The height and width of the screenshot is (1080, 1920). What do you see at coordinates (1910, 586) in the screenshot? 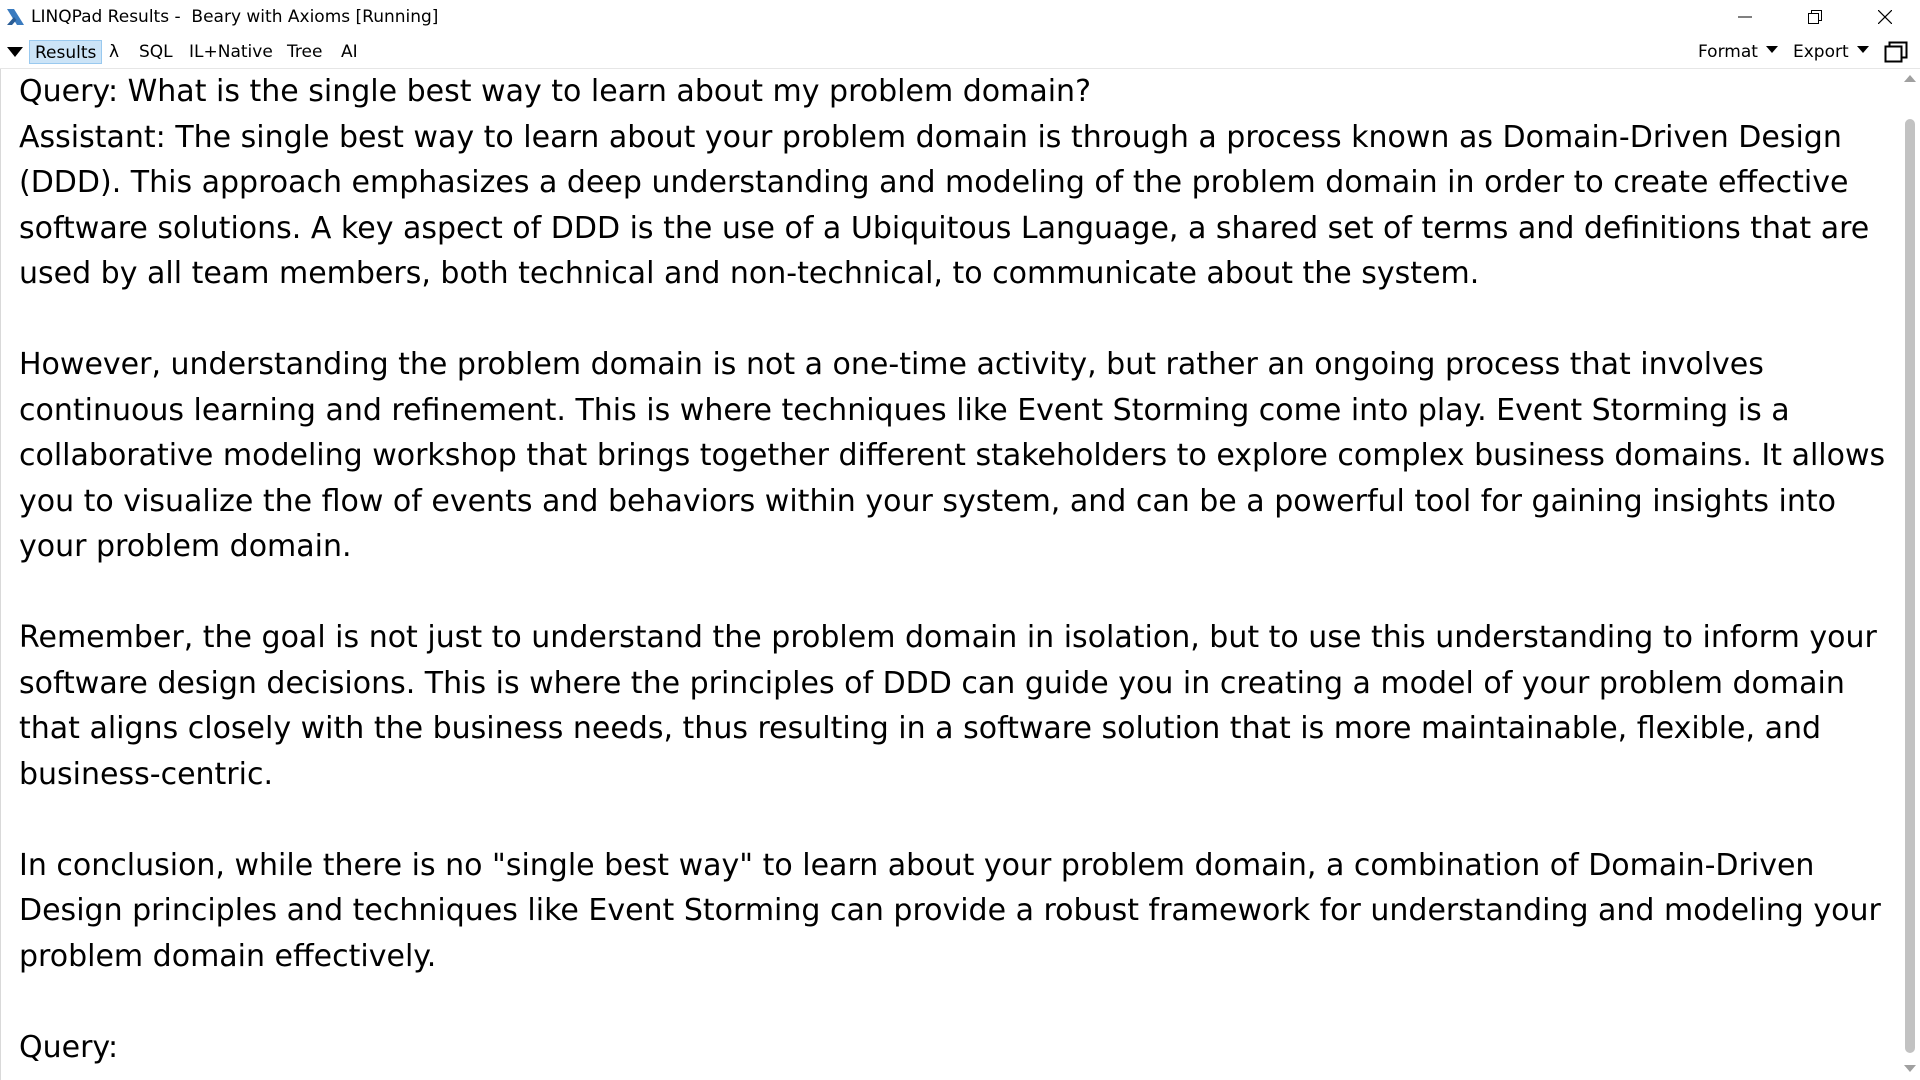
I see `scroll-thumb` at bounding box center [1910, 586].